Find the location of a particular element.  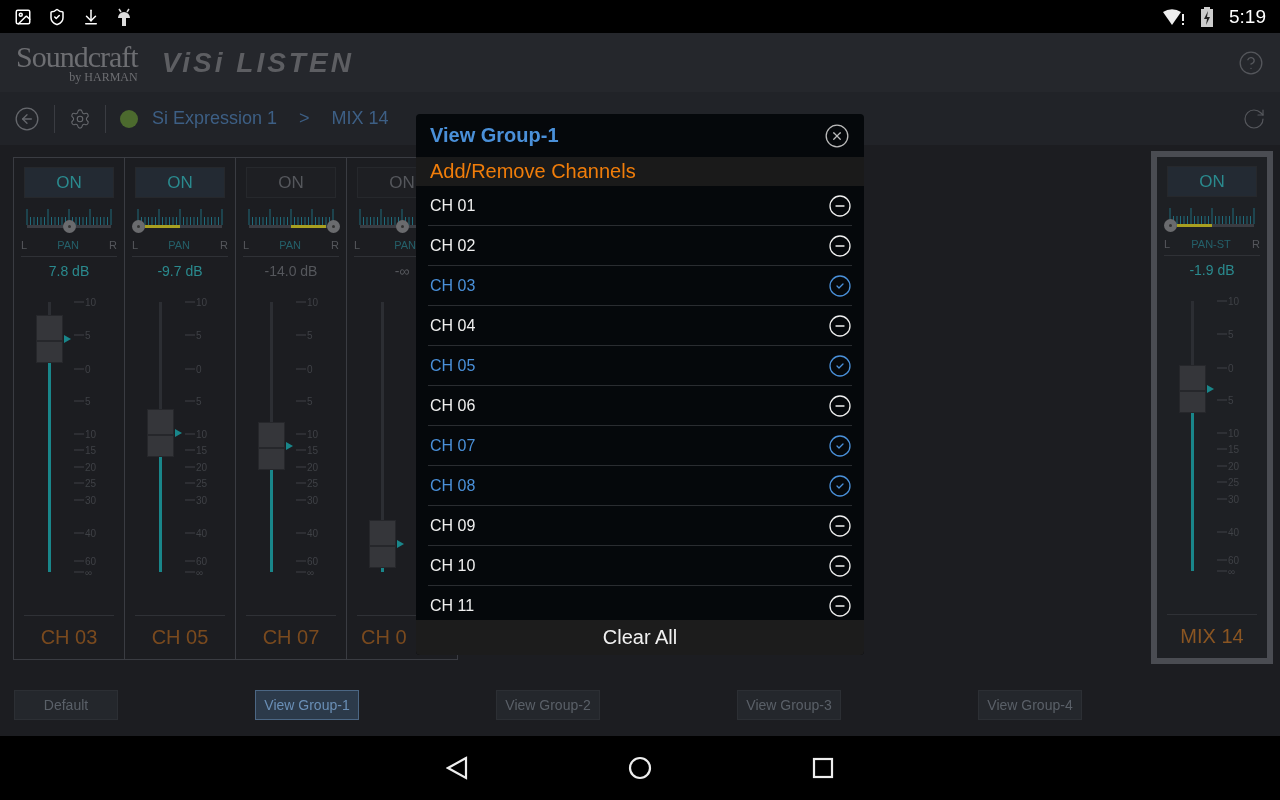

channel-row: CH 09 is located at coordinates (640, 526).